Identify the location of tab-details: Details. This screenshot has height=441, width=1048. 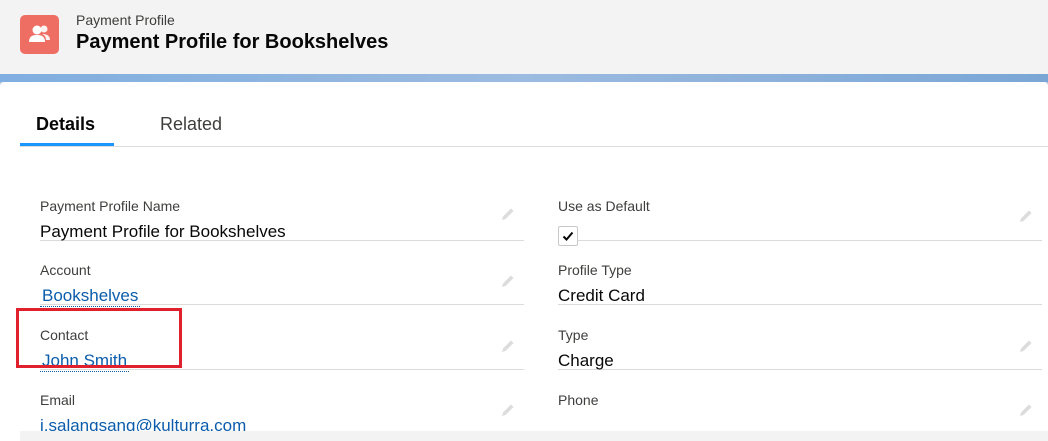
(65, 124).